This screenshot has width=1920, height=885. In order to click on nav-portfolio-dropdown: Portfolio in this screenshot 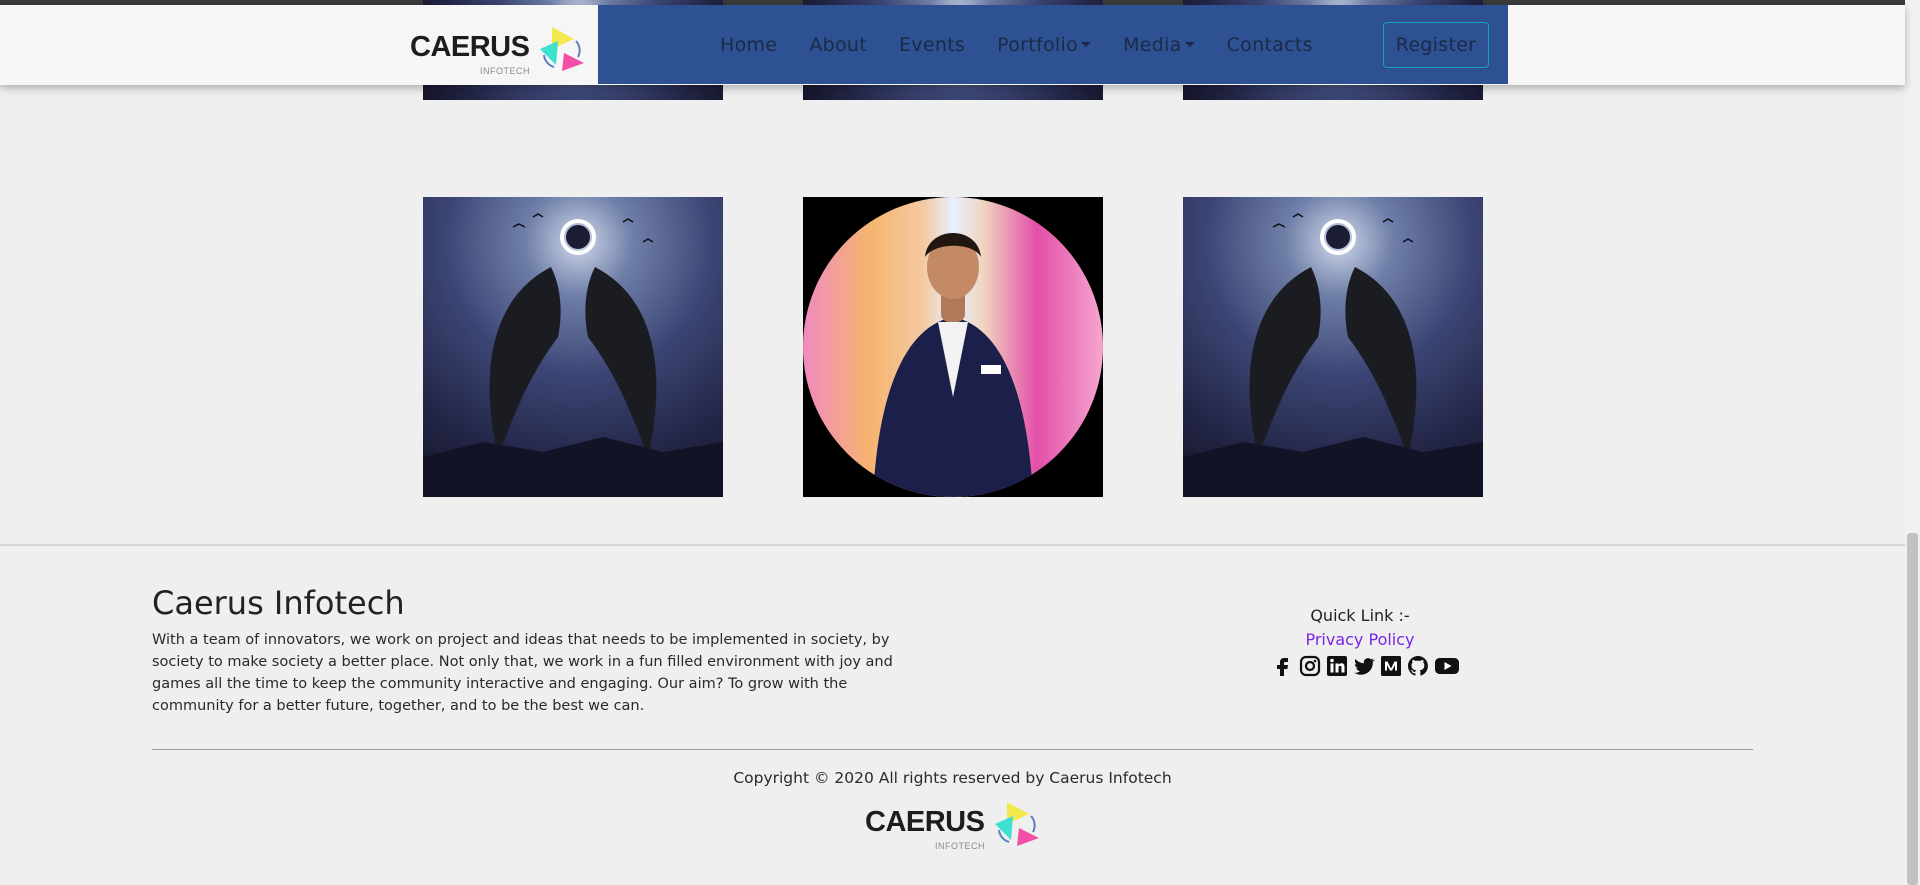, I will do `click(1044, 44)`.